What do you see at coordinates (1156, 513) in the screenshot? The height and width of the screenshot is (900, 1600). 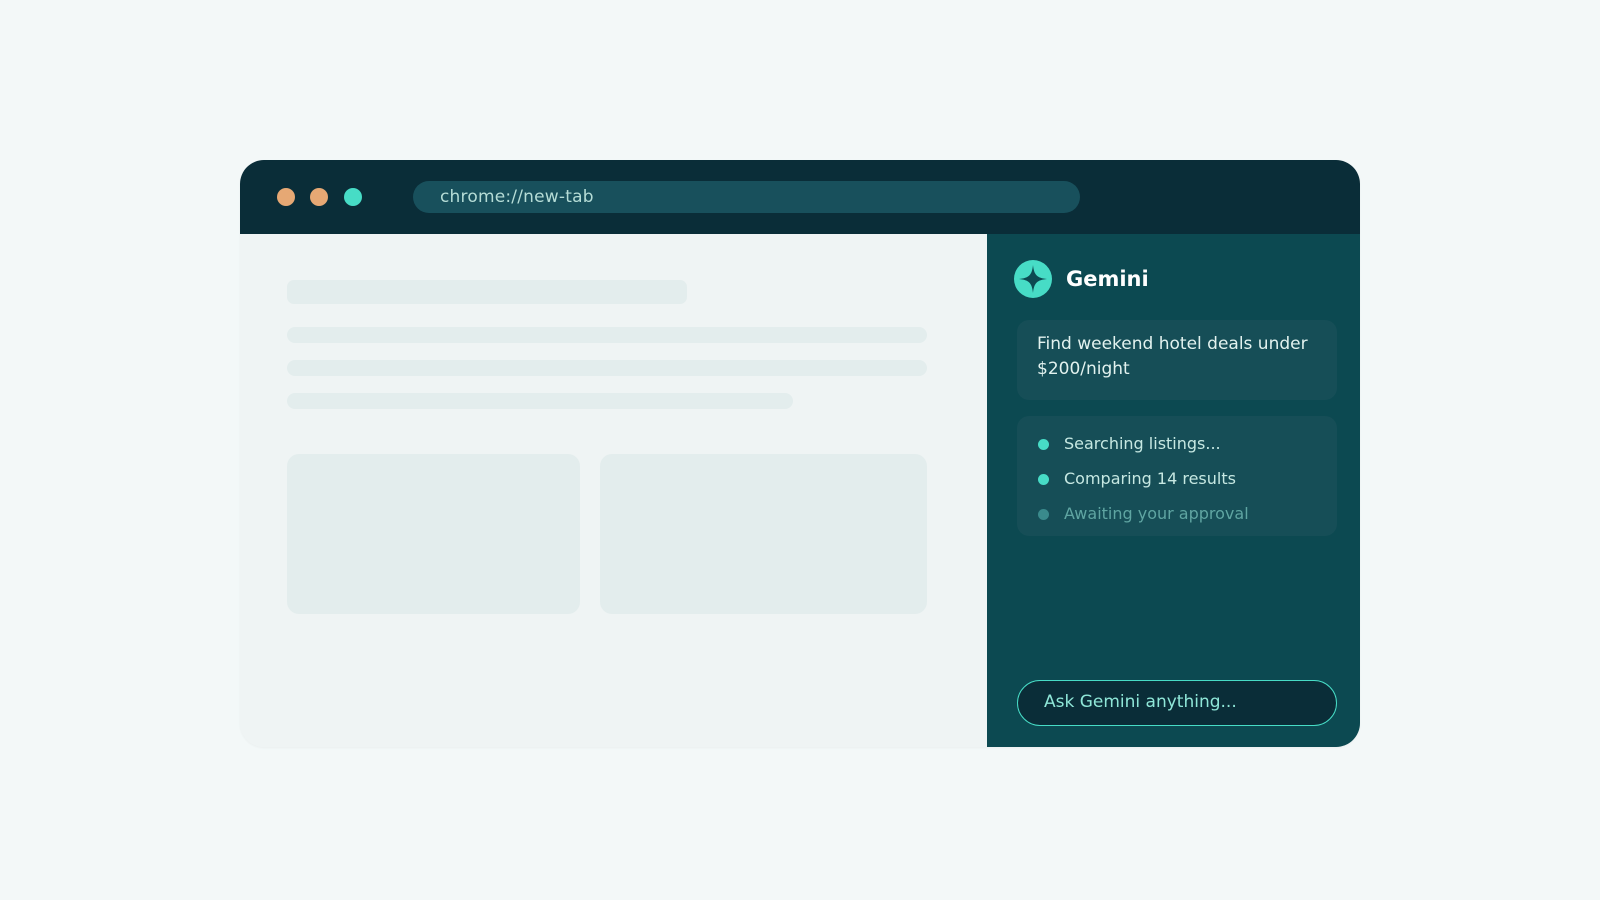 I see `status-label: Awaiting your approval` at bounding box center [1156, 513].